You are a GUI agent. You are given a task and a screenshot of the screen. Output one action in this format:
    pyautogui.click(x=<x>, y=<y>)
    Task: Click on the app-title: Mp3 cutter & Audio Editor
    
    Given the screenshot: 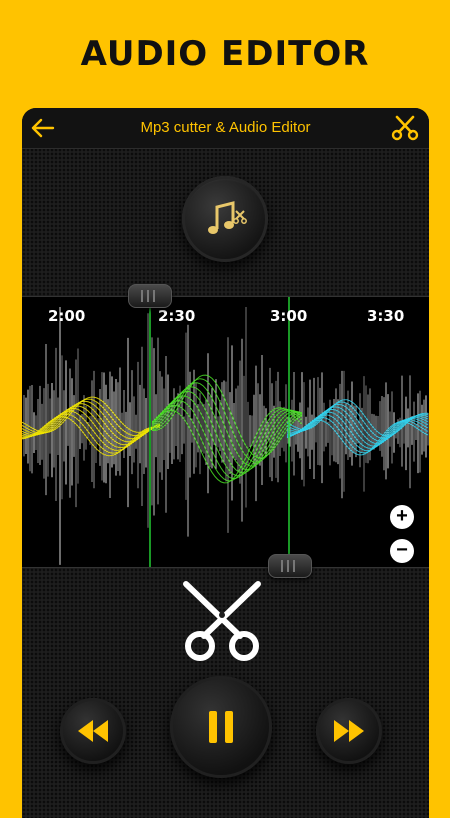 What is the action you would take?
    pyautogui.click(x=225, y=127)
    